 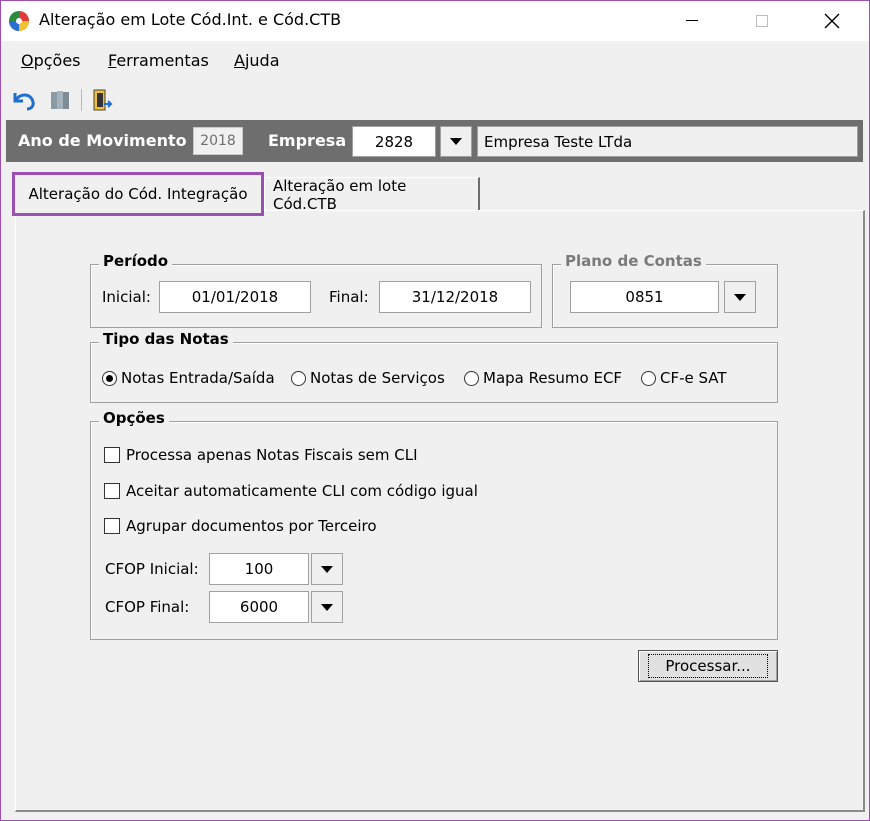 I want to click on checkbox-processa-sem-cli: Processa apenas Notas Fiscais sem CLI, so click(x=261, y=455).